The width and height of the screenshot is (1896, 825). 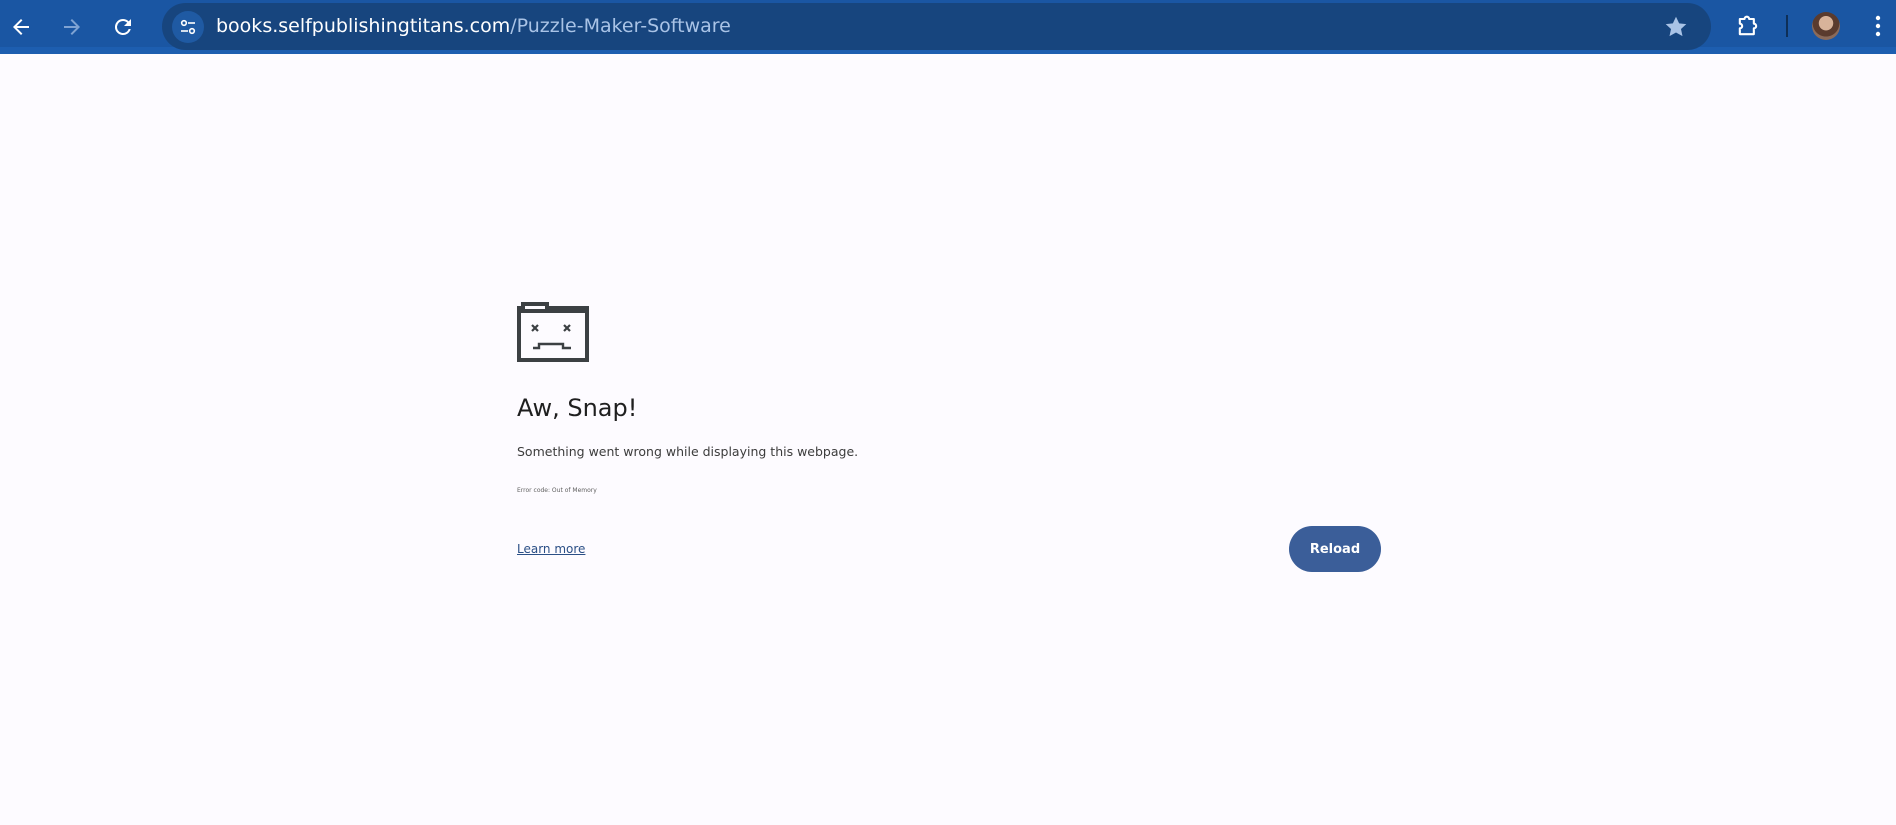 I want to click on sad-tab-icon, so click(x=553, y=332).